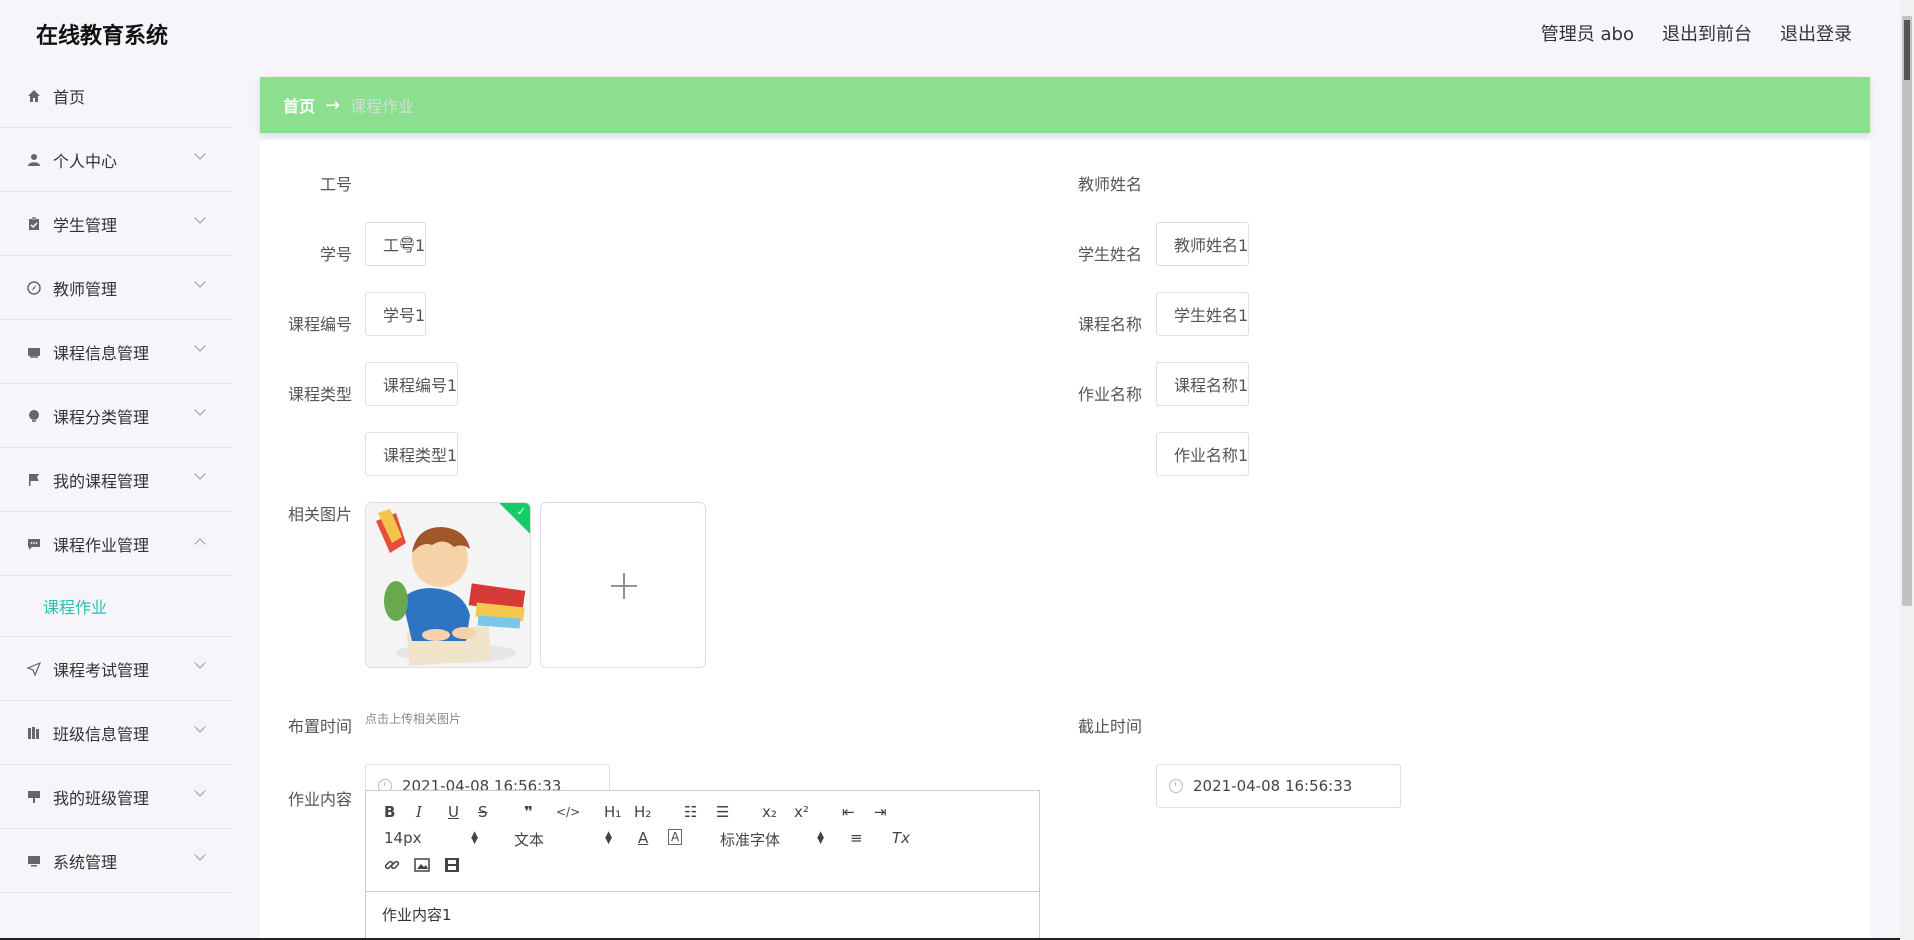 The width and height of the screenshot is (1914, 940). Describe the element at coordinates (403, 838) in the screenshot. I see `font-size-value: 14px` at that location.